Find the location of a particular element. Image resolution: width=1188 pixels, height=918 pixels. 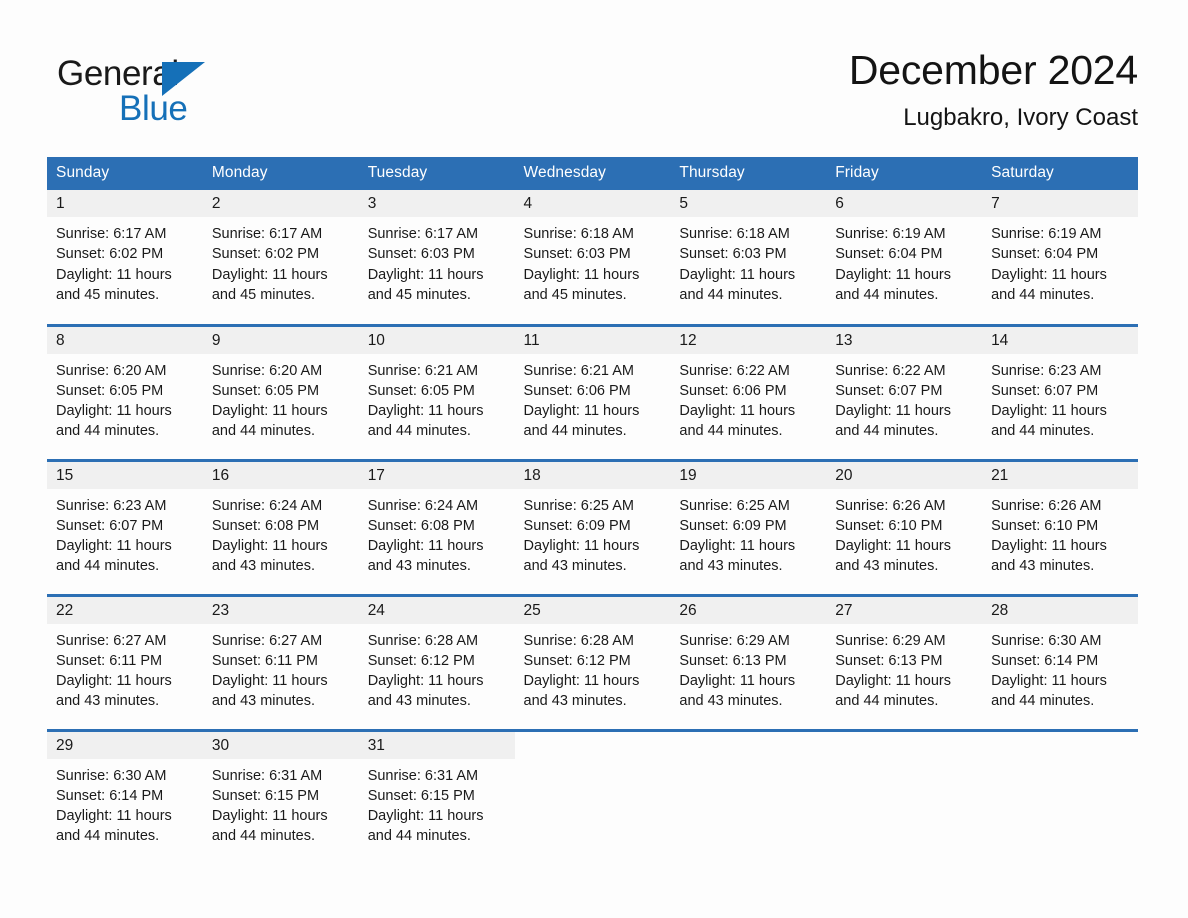

sunset-time: Sunset: 6:14 PM is located at coordinates (110, 795).